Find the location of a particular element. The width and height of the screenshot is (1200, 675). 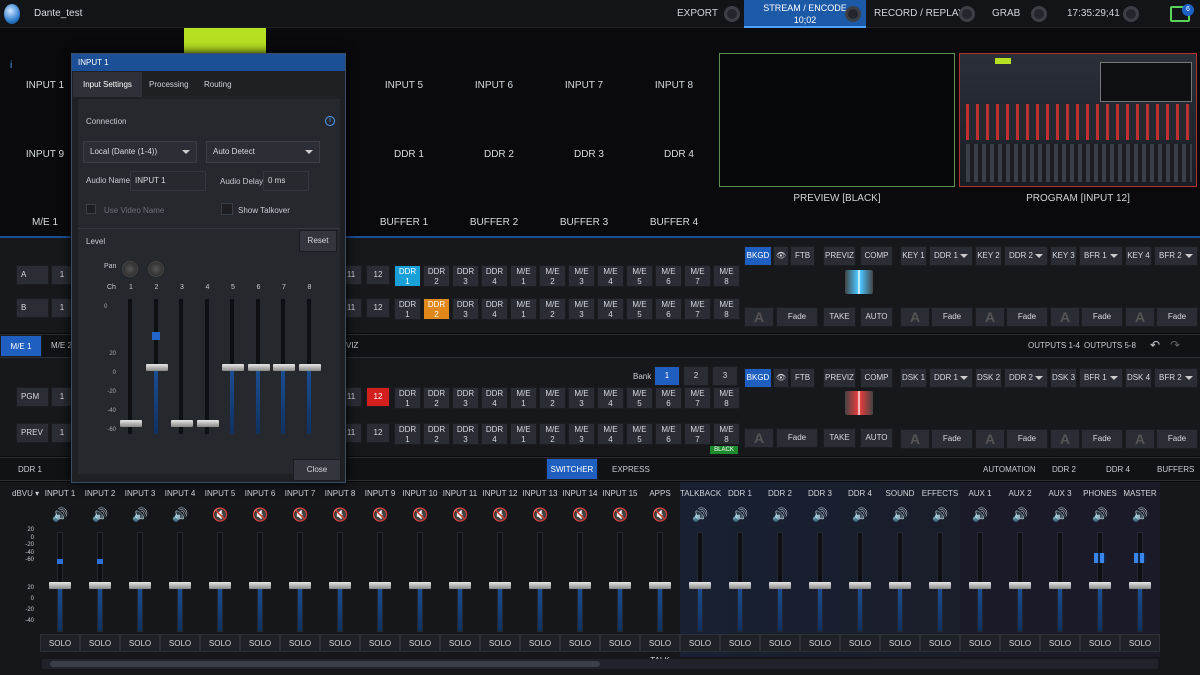

export-button: EXPORT is located at coordinates (697, 13).